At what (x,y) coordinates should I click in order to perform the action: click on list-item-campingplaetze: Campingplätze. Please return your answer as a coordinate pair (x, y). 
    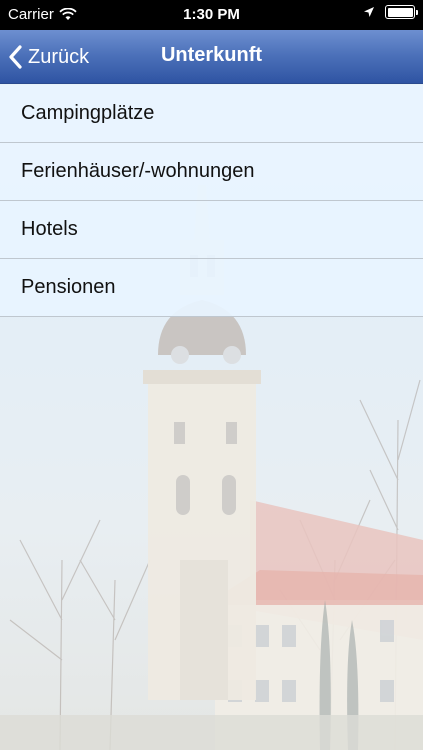
    Looking at the image, I should click on (211, 114).